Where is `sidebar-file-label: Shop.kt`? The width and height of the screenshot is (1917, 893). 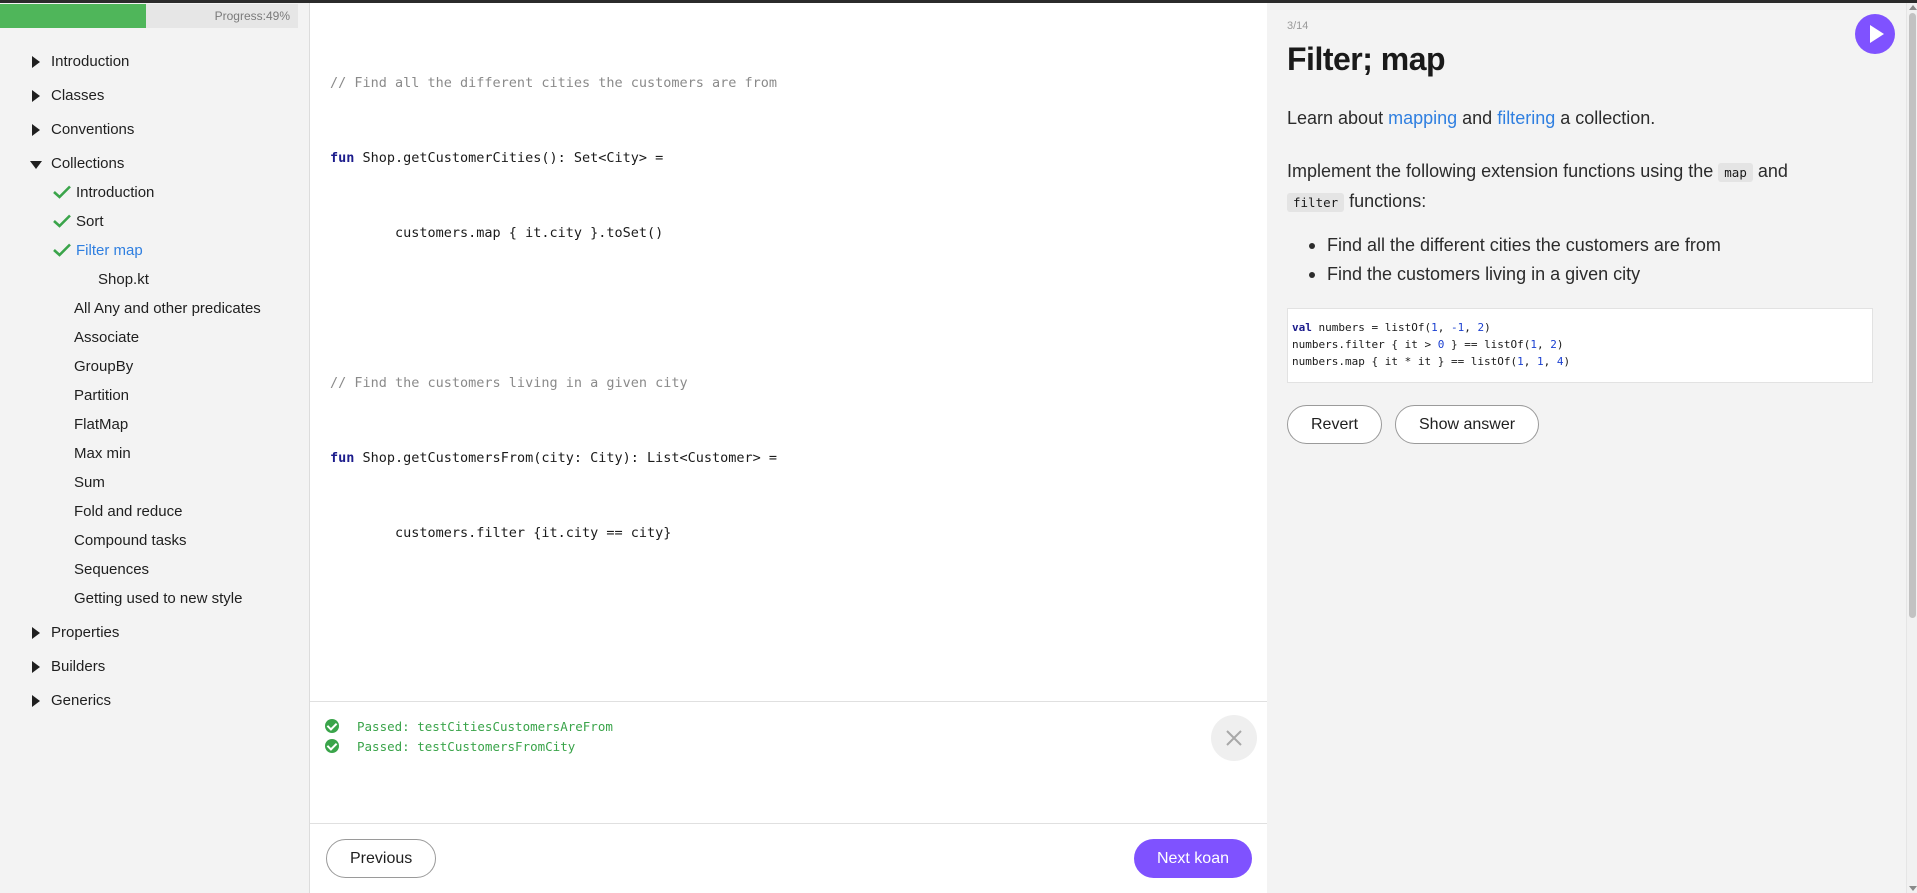 sidebar-file-label: Shop.kt is located at coordinates (123, 279).